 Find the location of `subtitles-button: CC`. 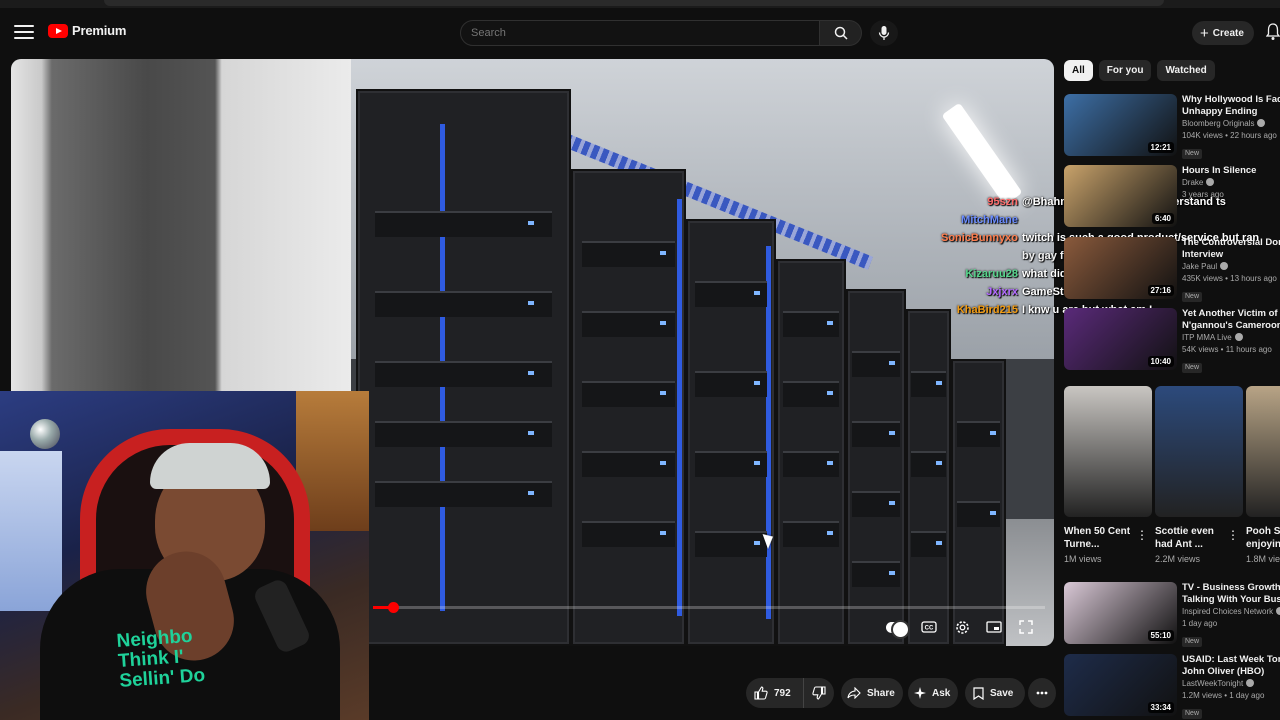

subtitles-button: CC is located at coordinates (929, 627).